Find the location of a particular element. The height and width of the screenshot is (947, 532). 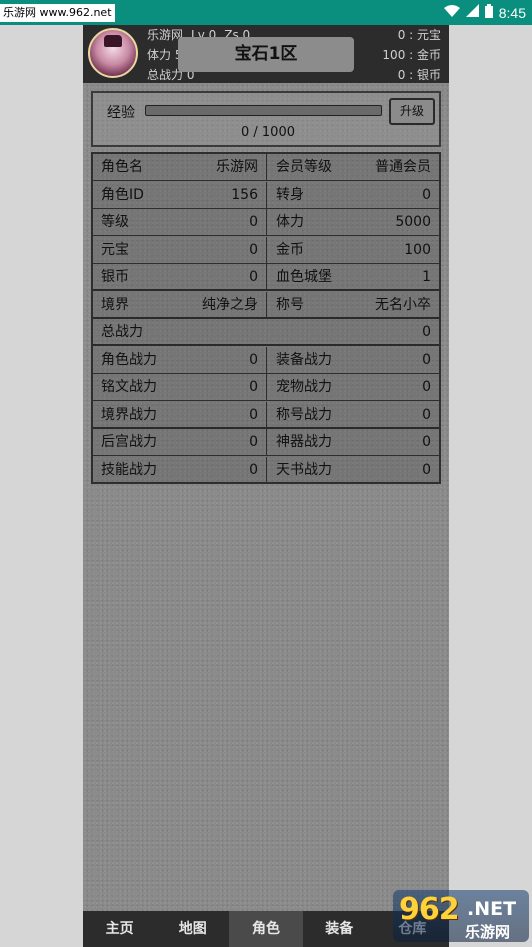

nav-tab: 主页 is located at coordinates (119, 929).